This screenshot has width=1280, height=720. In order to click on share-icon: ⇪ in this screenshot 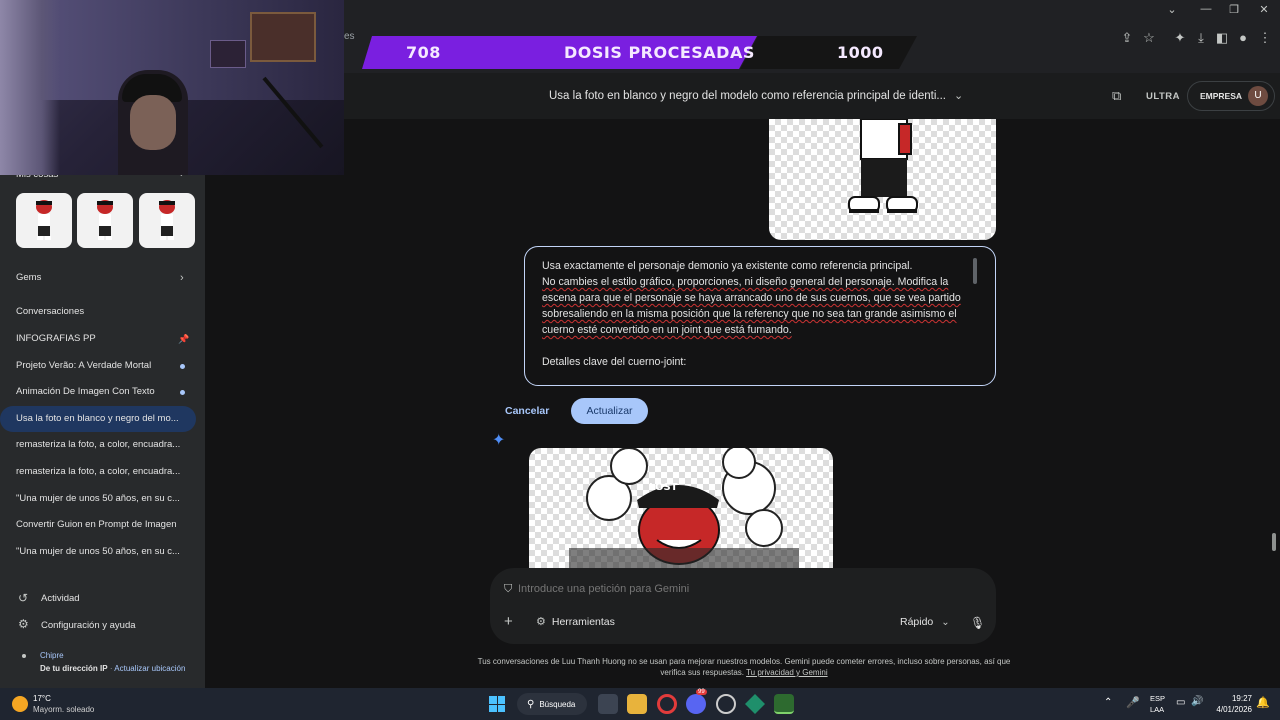, I will do `click(1127, 38)`.